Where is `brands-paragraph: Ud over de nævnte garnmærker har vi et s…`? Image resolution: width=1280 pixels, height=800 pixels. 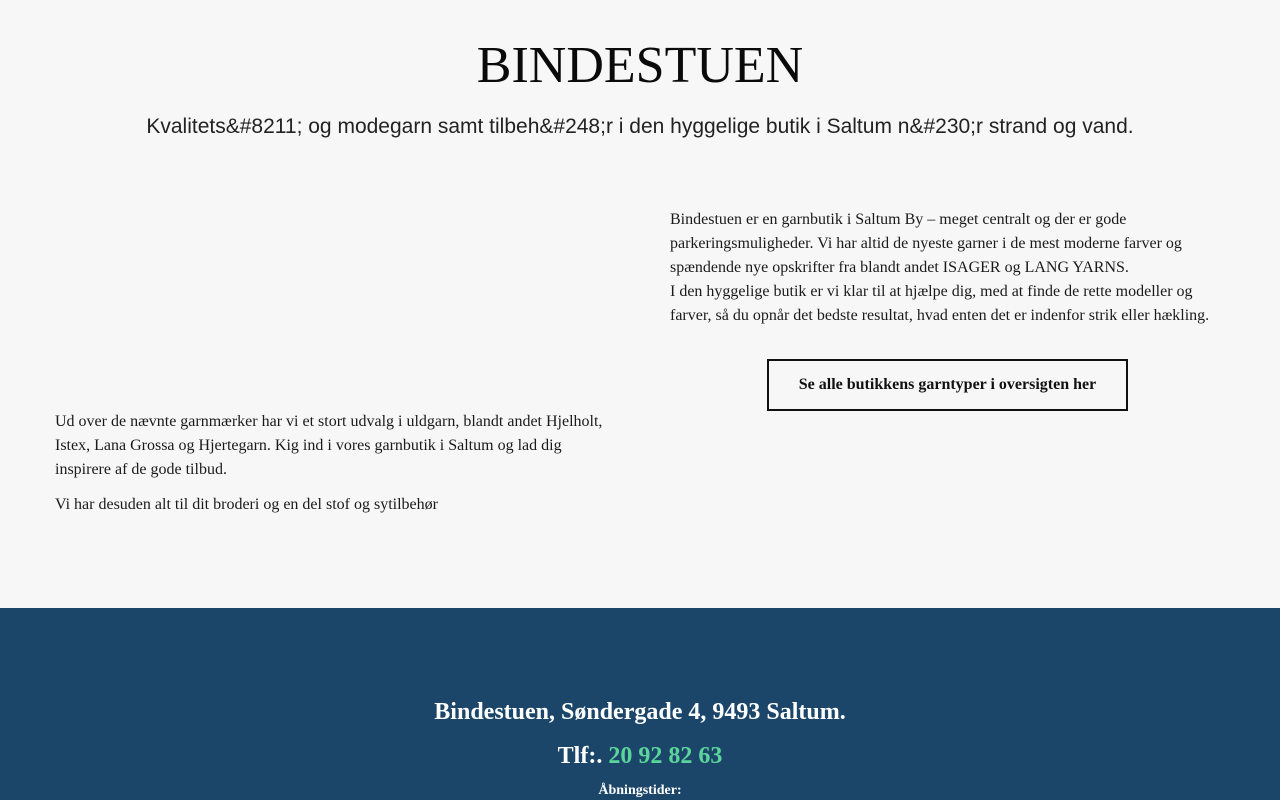
brands-paragraph: Ud over de nævnte garnmærker har vi et s… is located at coordinates (329, 445).